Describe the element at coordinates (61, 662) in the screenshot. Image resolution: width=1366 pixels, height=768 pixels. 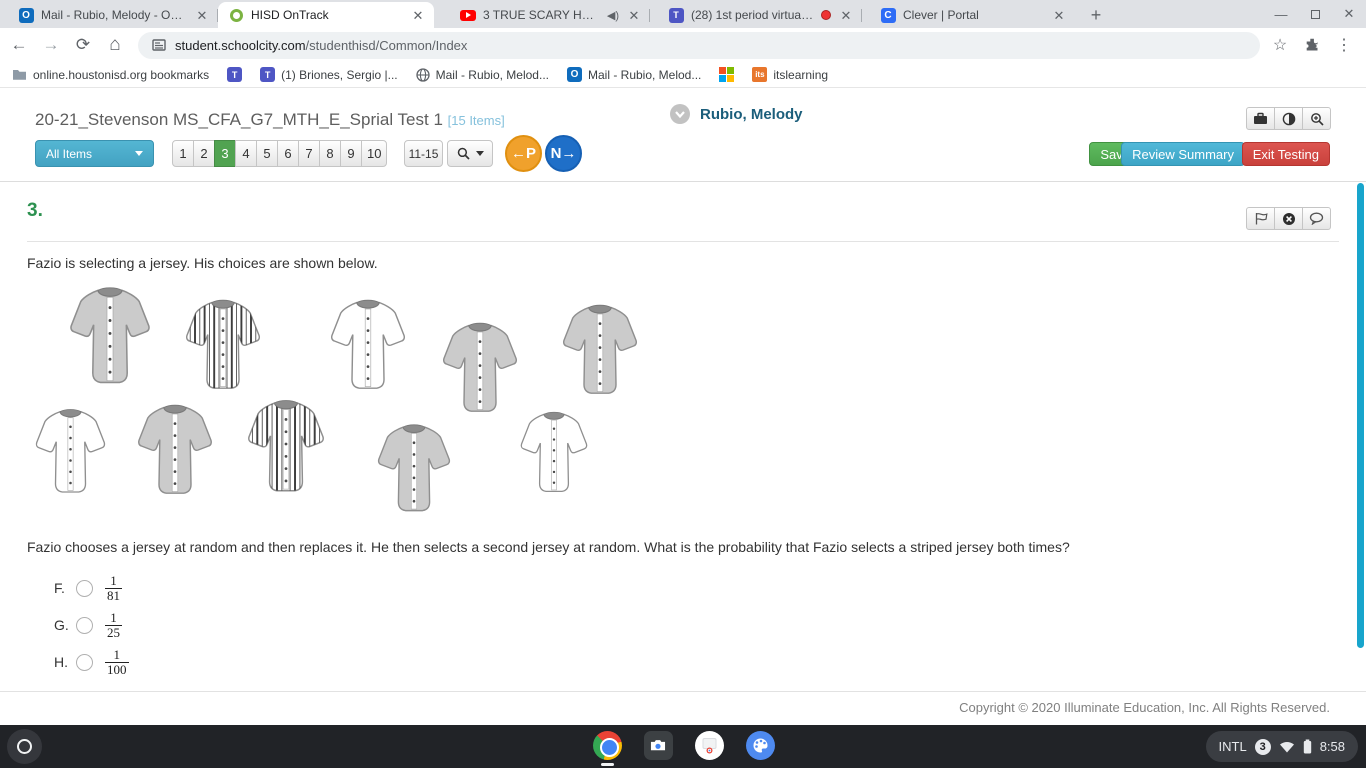
I see `choice-letter: H.` at that location.